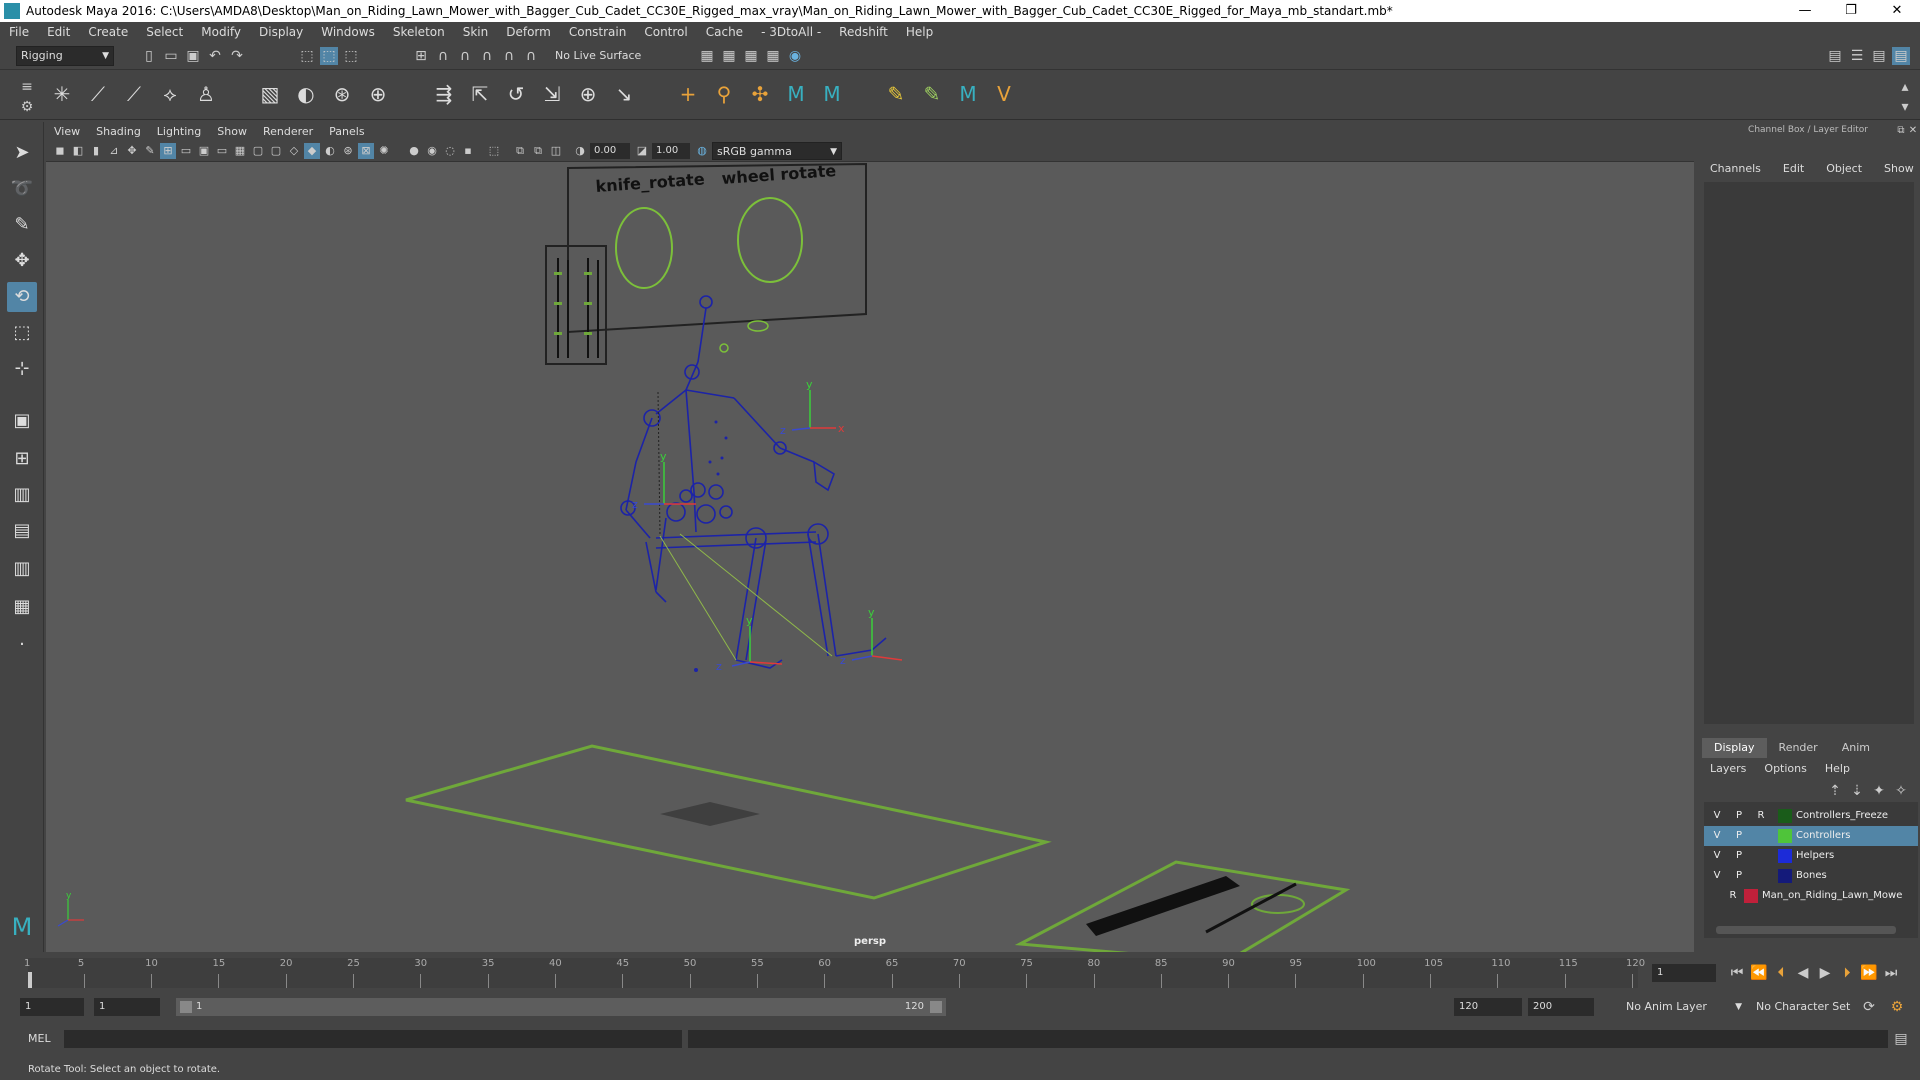 This screenshot has width=1920, height=1080. Describe the element at coordinates (968, 94) in the screenshot. I see `3dtoall-icon-3: M` at that location.